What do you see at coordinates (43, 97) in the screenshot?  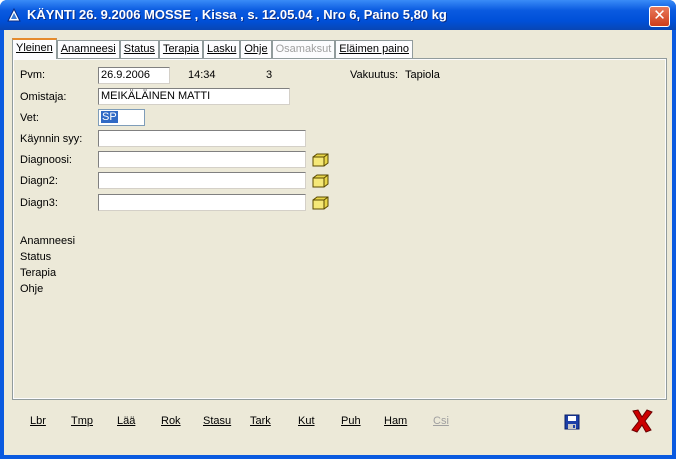 I see `omistaja-label: Omistaja:` at bounding box center [43, 97].